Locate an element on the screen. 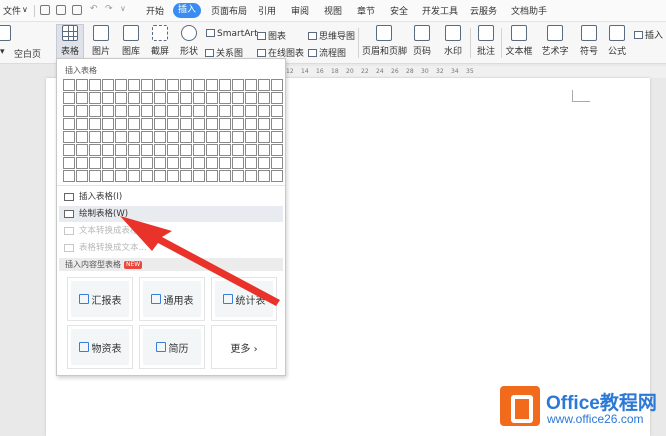 The height and width of the screenshot is (436, 666). tab-references: 引用 is located at coordinates (267, 10).